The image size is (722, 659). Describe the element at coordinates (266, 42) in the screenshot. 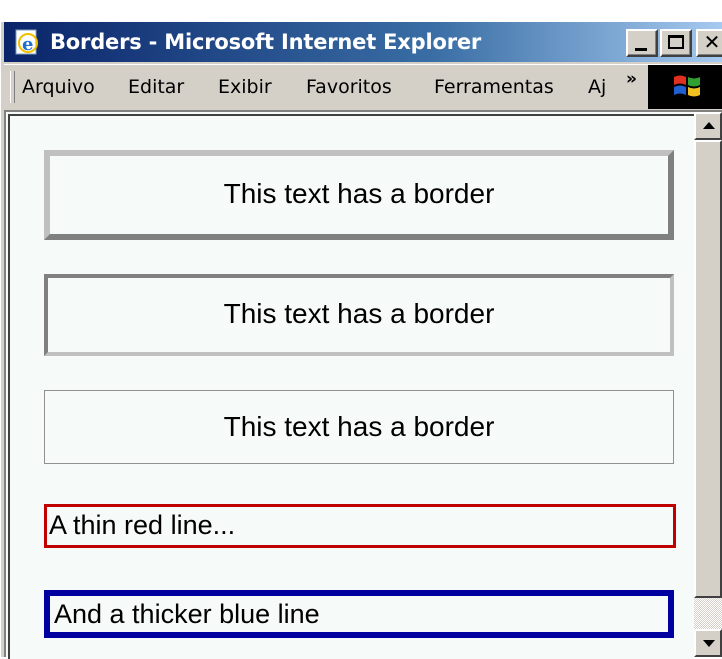

I see `window-title: Borders - Microsoft Internet Explorer` at that location.